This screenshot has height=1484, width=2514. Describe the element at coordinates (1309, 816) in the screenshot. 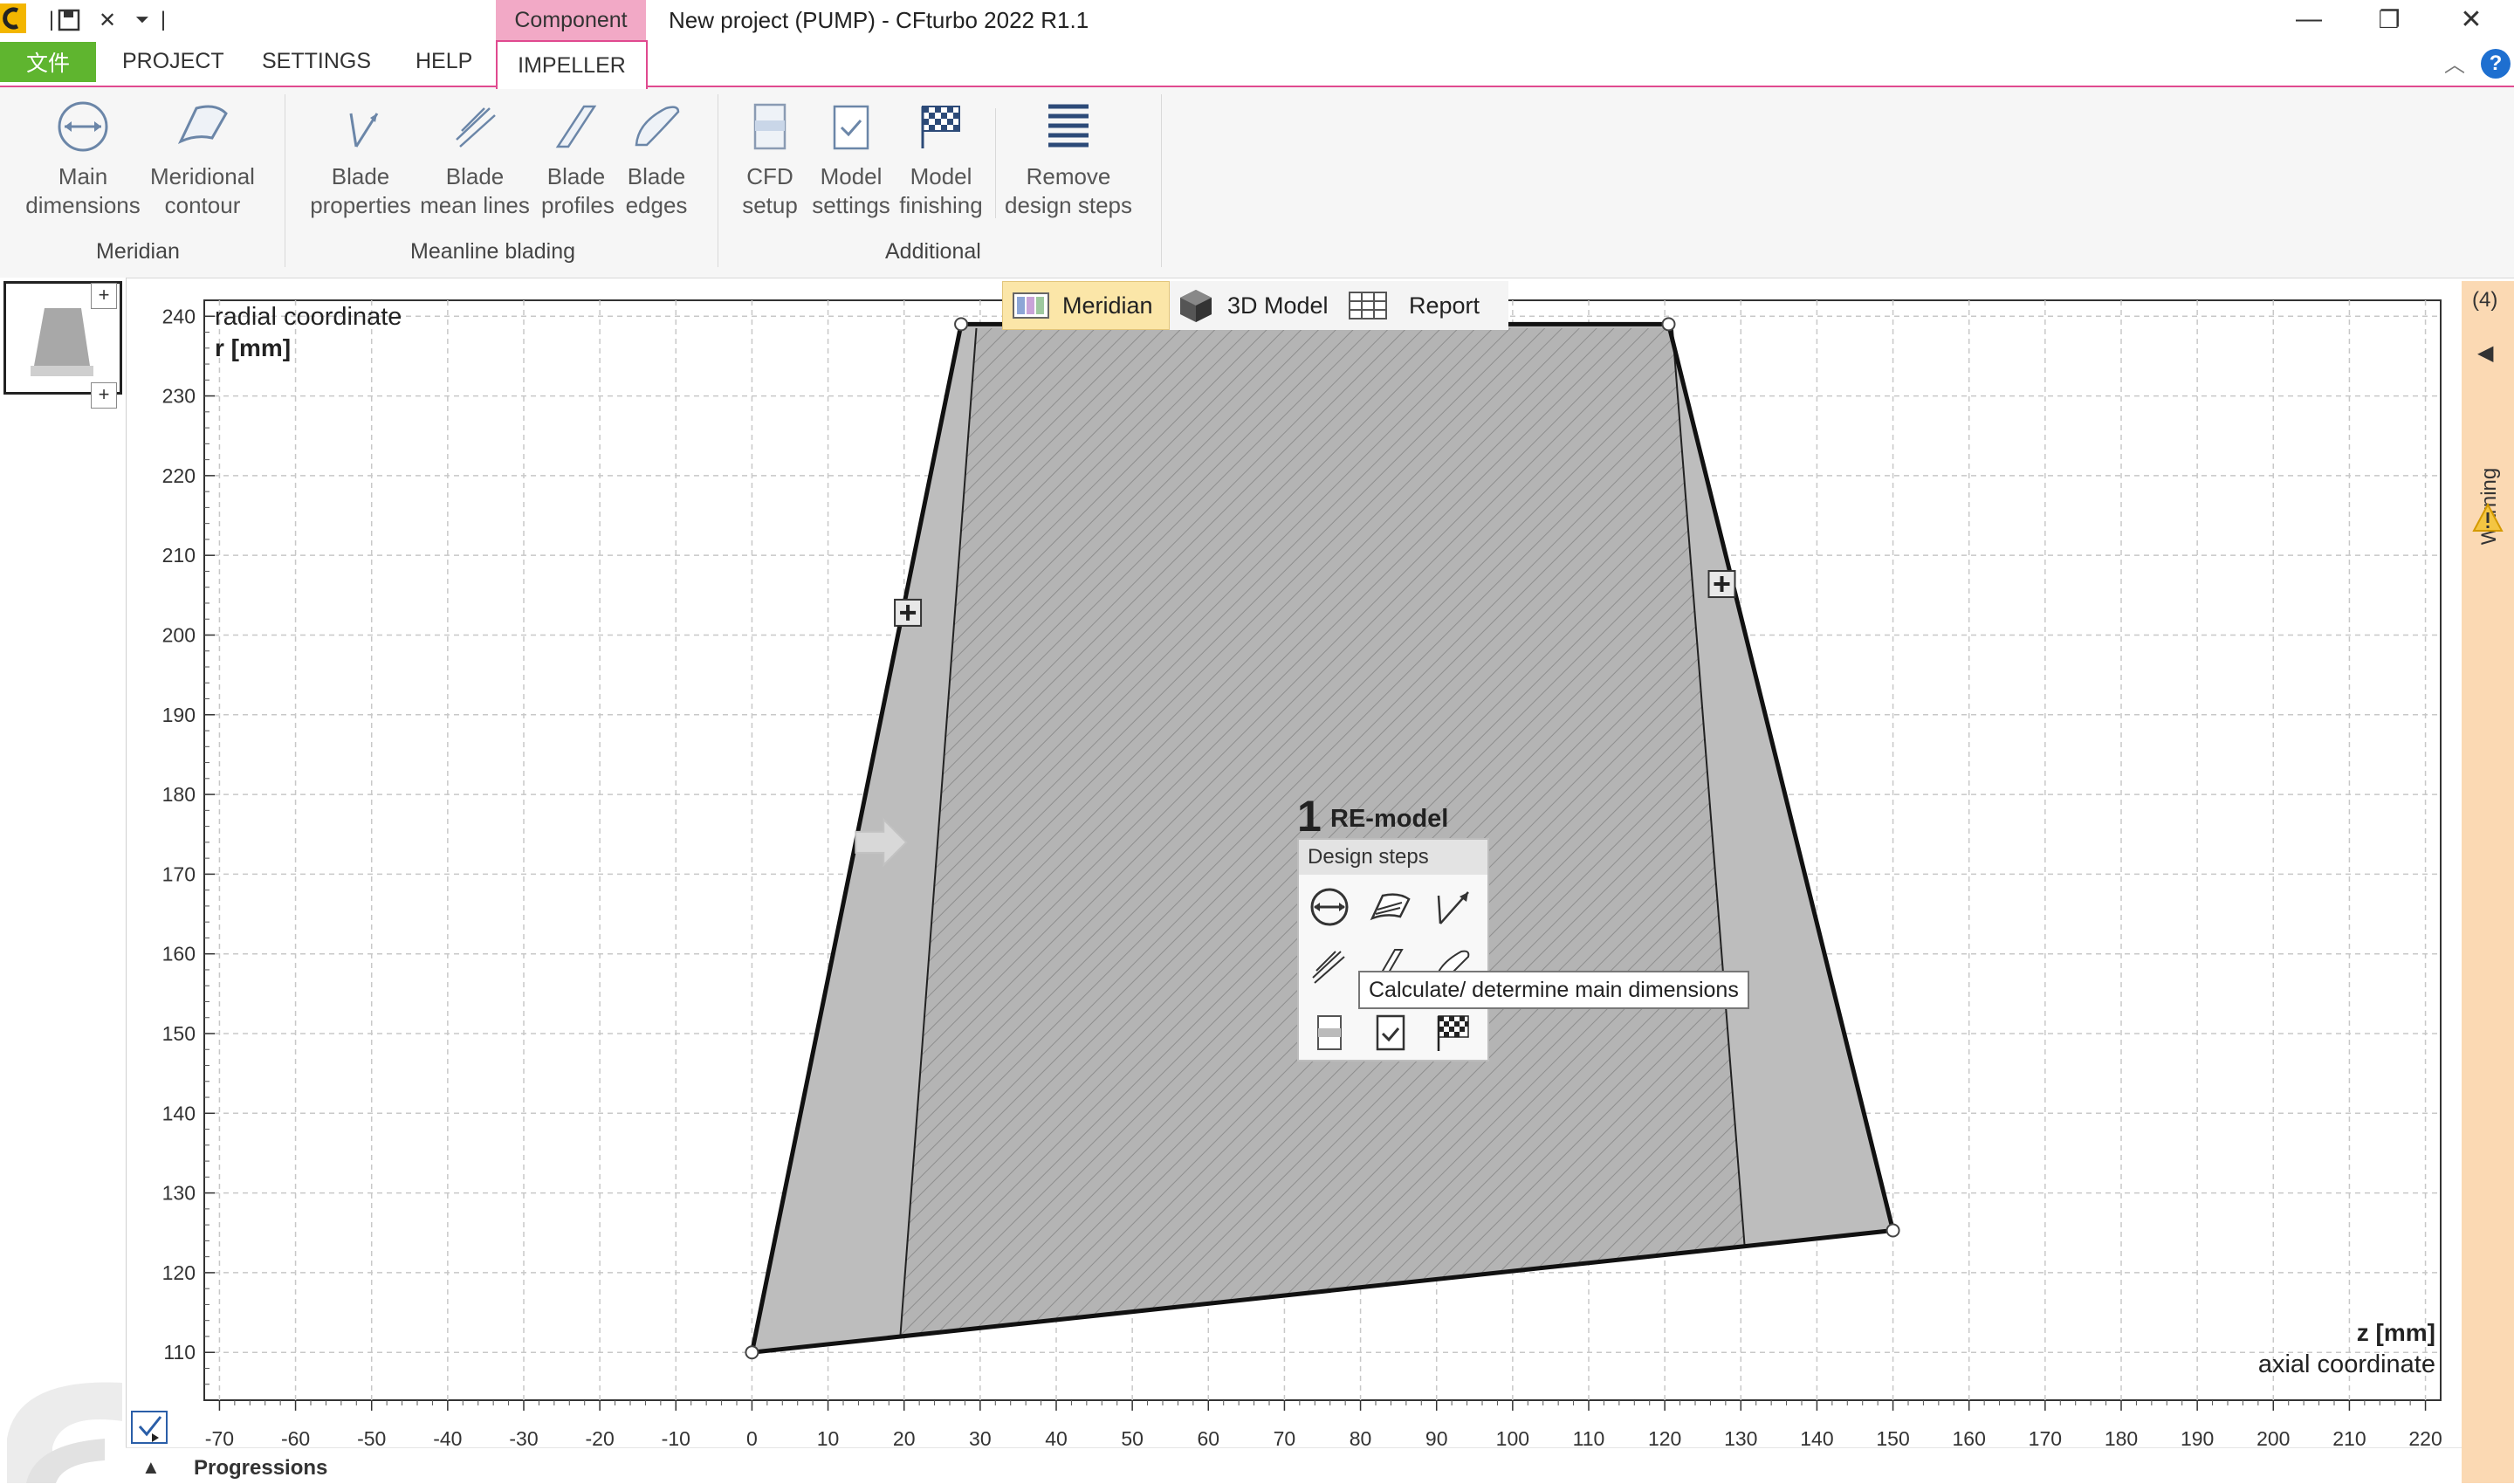

I see `design-step-number: 1` at that location.